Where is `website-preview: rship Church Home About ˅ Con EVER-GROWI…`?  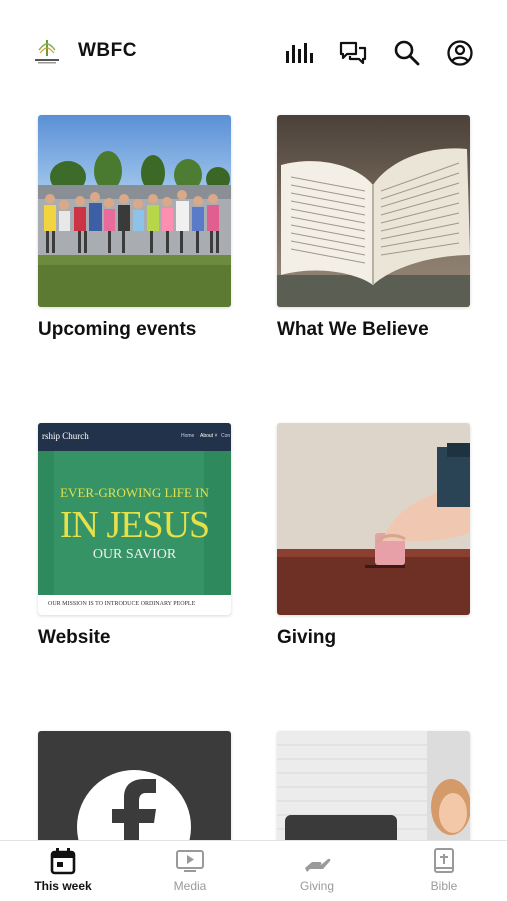 website-preview: rship Church Home About ˅ Con EVER-GROWI… is located at coordinates (134, 519).